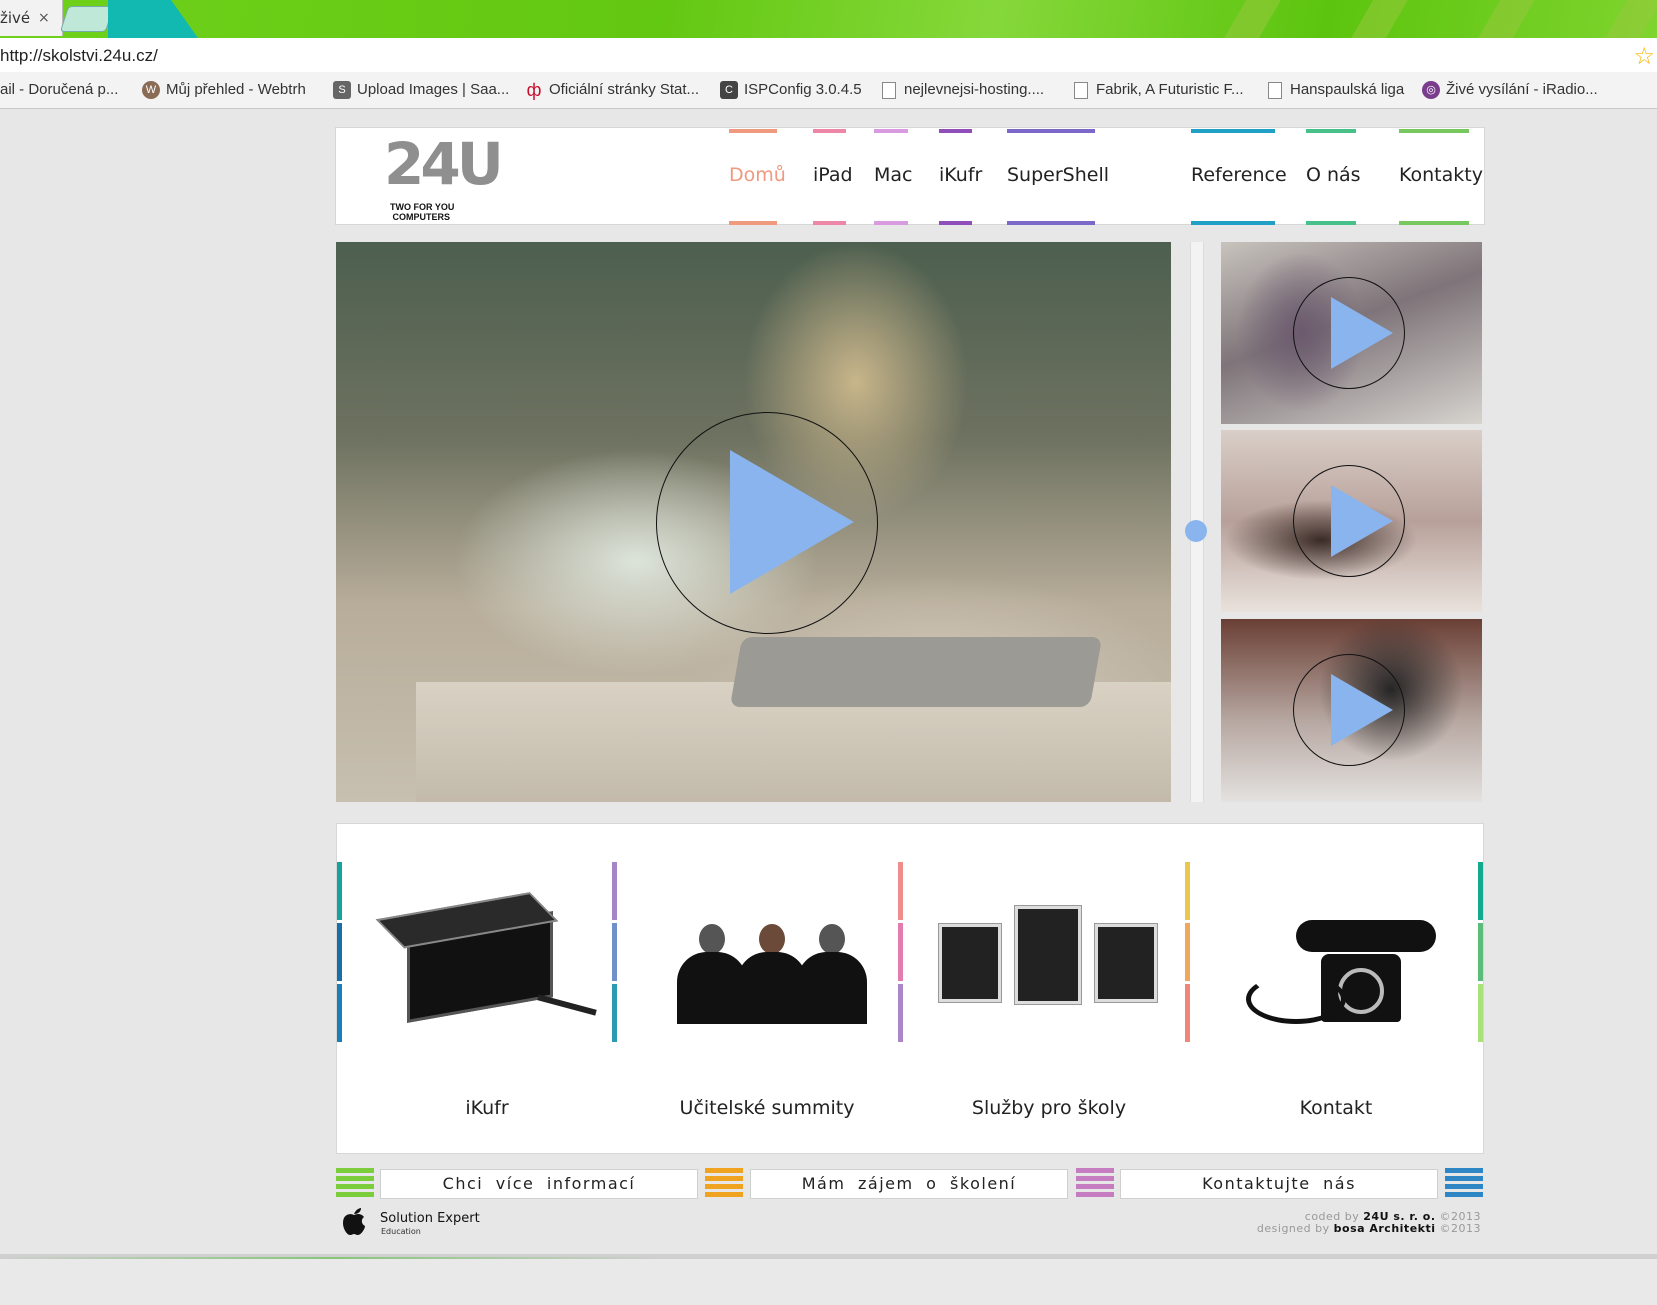 The width and height of the screenshot is (1657, 1305). What do you see at coordinates (15, 18) in the screenshot?
I see `tab-title: živé` at bounding box center [15, 18].